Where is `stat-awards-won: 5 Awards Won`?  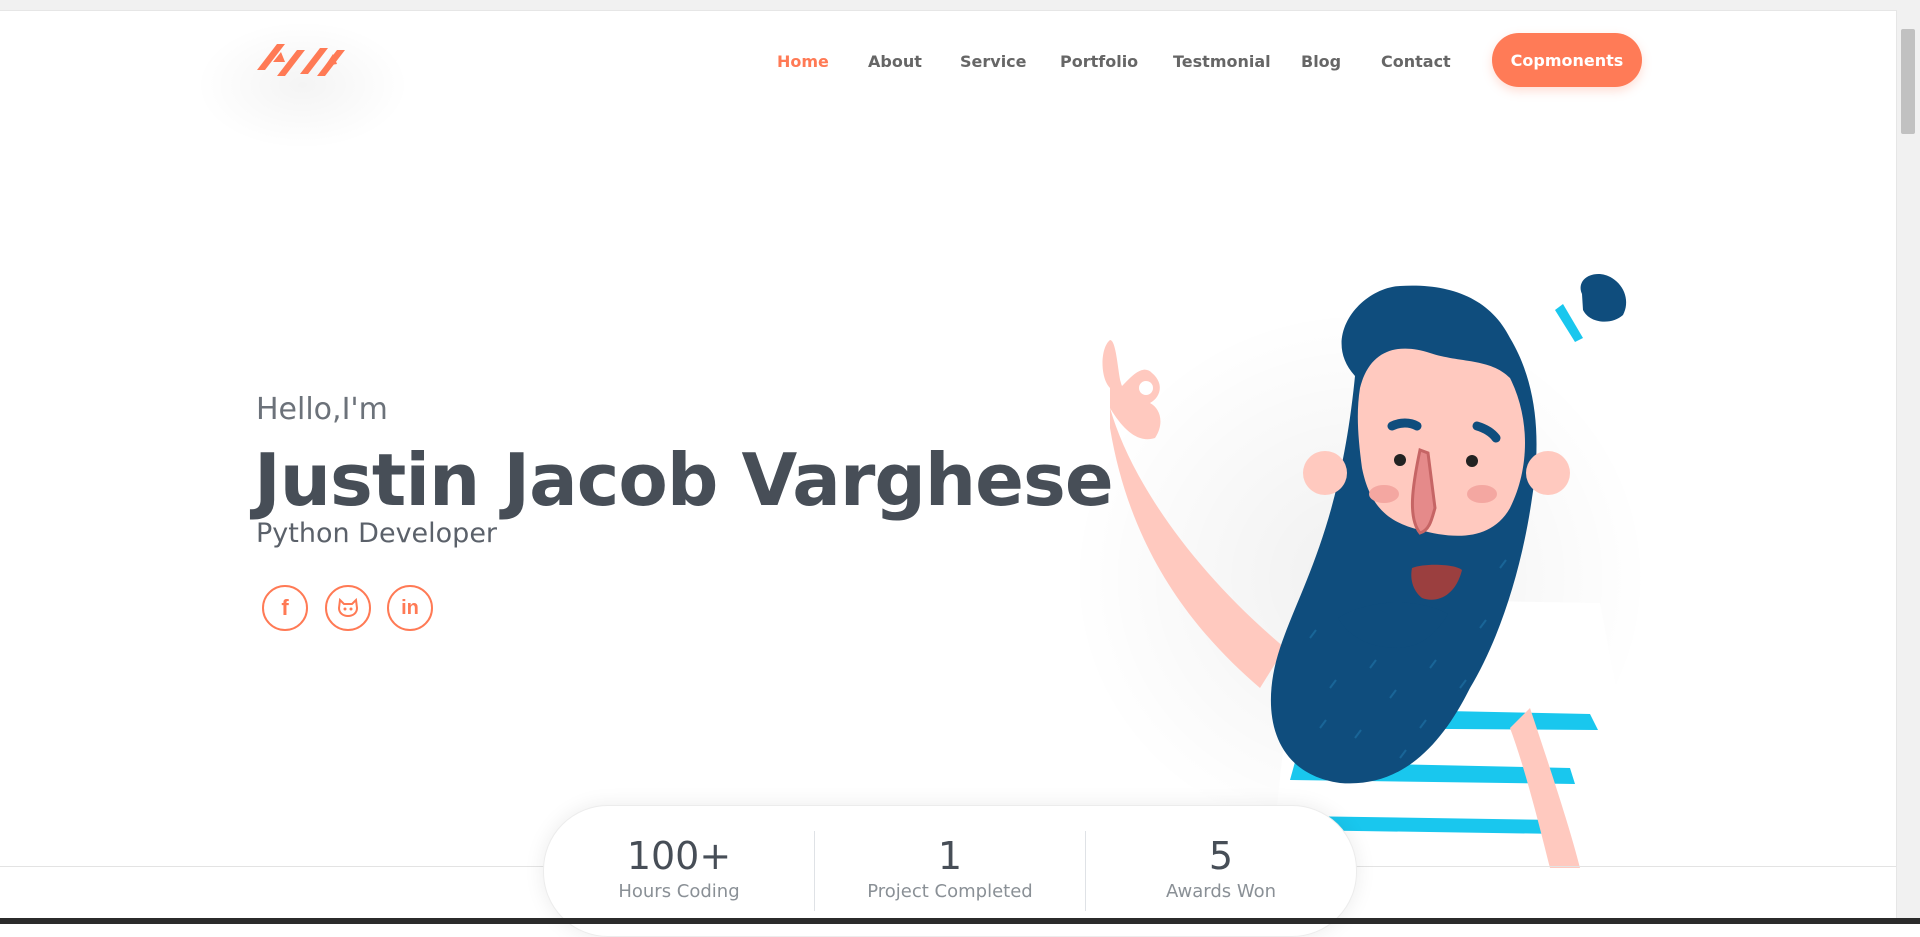 stat-awards-won: 5 Awards Won is located at coordinates (1221, 854).